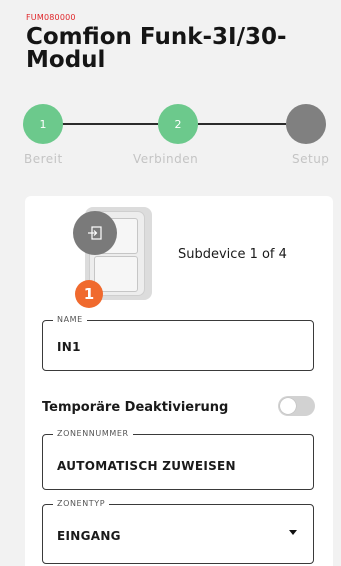  Describe the element at coordinates (51, 17) in the screenshot. I see `device-code: FUM080000` at that location.